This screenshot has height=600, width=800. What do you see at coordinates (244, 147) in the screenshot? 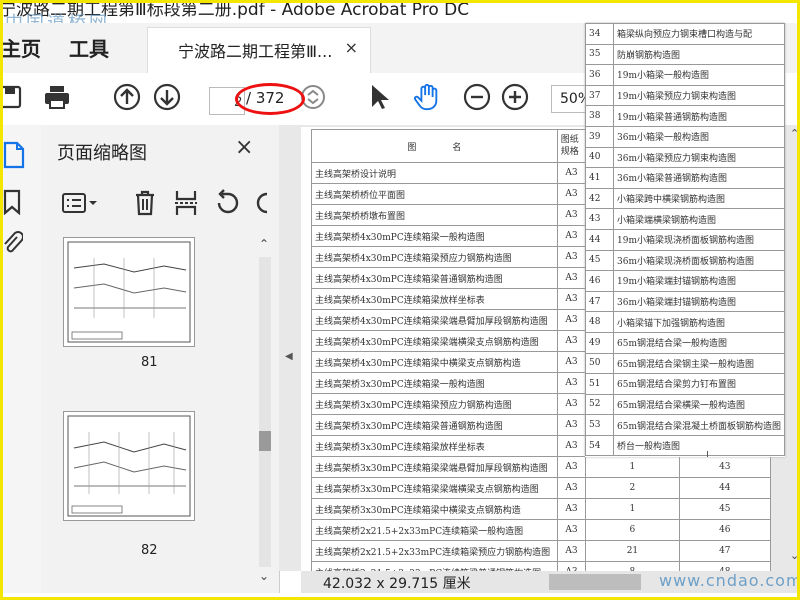
I see `panel-close-icon: ×` at bounding box center [244, 147].